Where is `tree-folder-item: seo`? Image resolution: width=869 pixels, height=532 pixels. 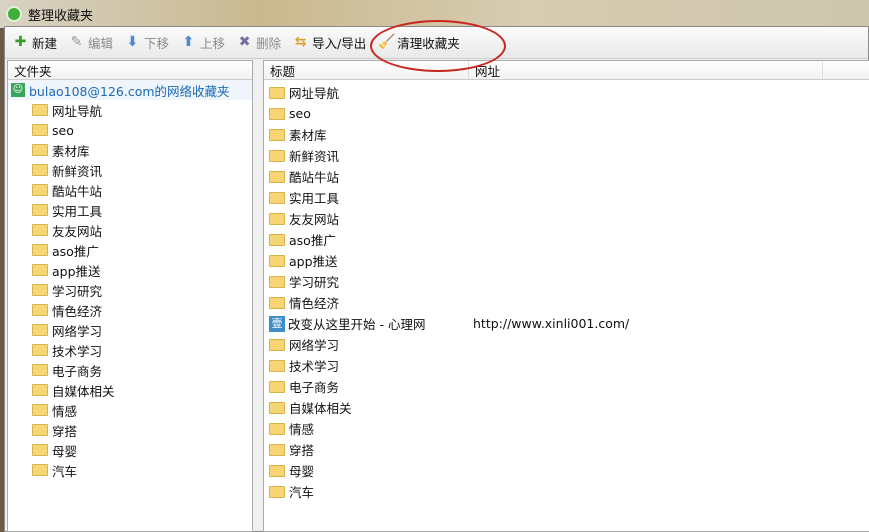
tree-folder-item: seo is located at coordinates (130, 130).